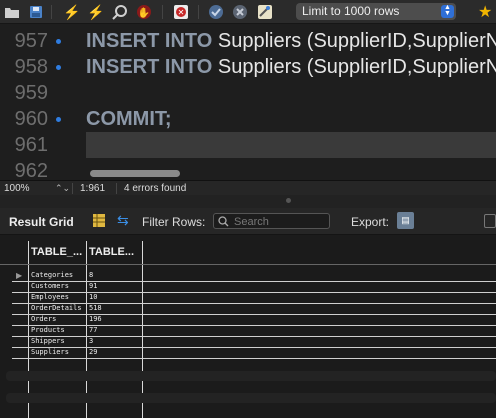 The width and height of the screenshot is (496, 418). What do you see at coordinates (288, 200) in the screenshot?
I see `splitter-handle-icon` at bounding box center [288, 200].